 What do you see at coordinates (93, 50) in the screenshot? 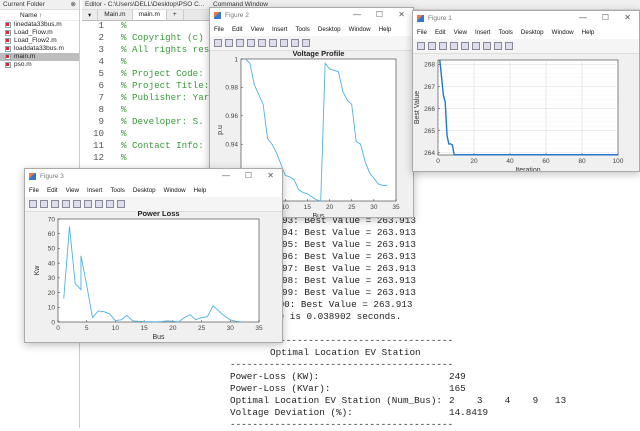
I see `line-number: 3` at bounding box center [93, 50].